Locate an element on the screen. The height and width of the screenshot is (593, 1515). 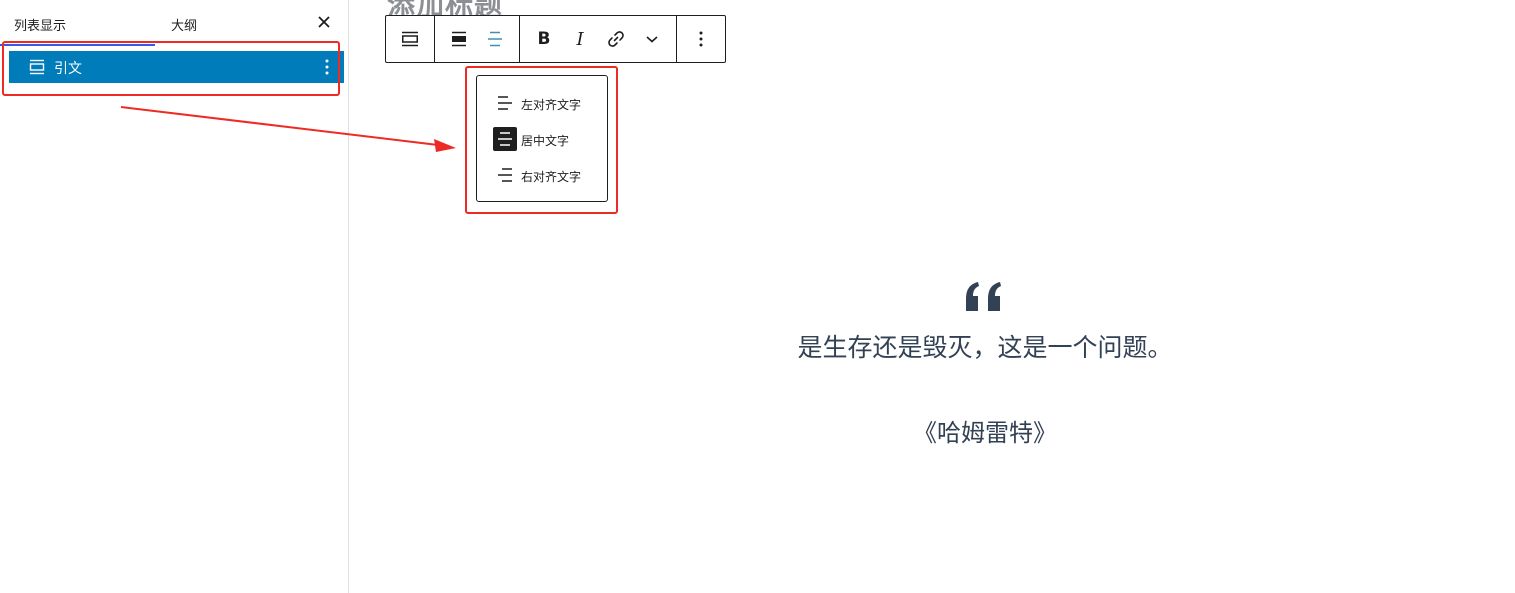
toolbar-group-format: B I is located at coordinates (598, 39).